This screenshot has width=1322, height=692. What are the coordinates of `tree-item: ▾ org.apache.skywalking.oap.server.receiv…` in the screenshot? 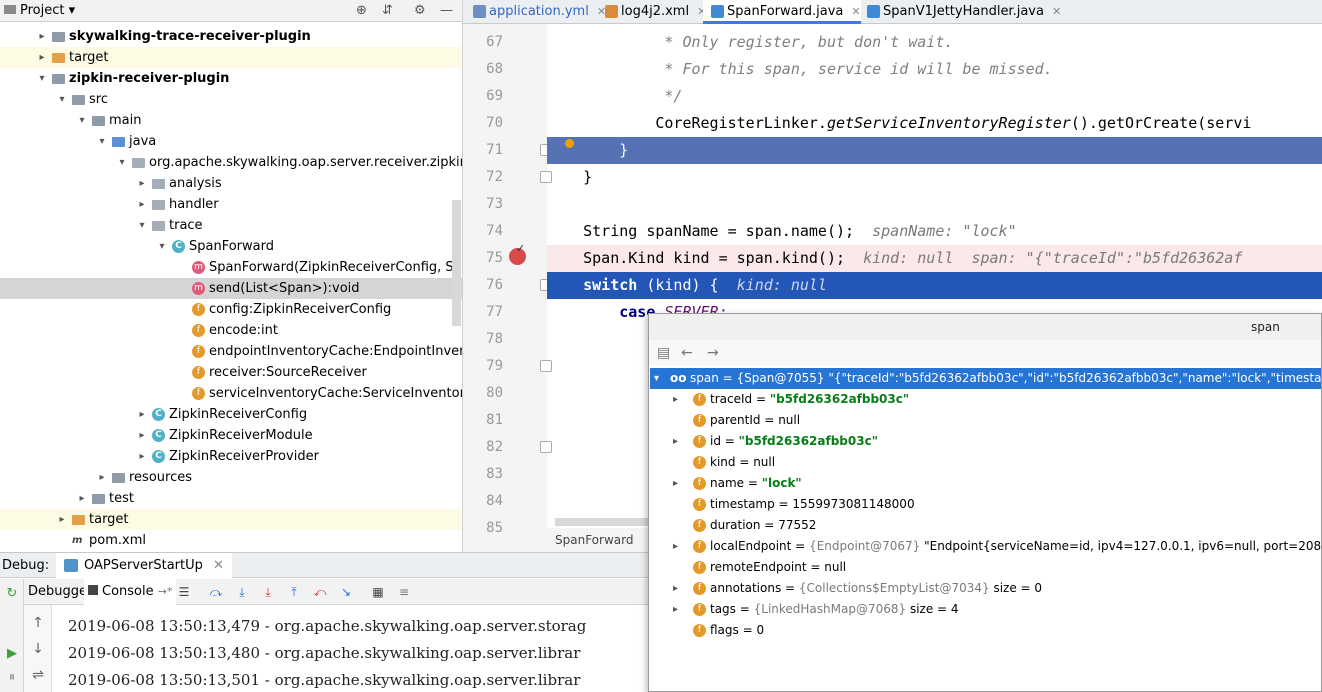 It's located at (231, 162).